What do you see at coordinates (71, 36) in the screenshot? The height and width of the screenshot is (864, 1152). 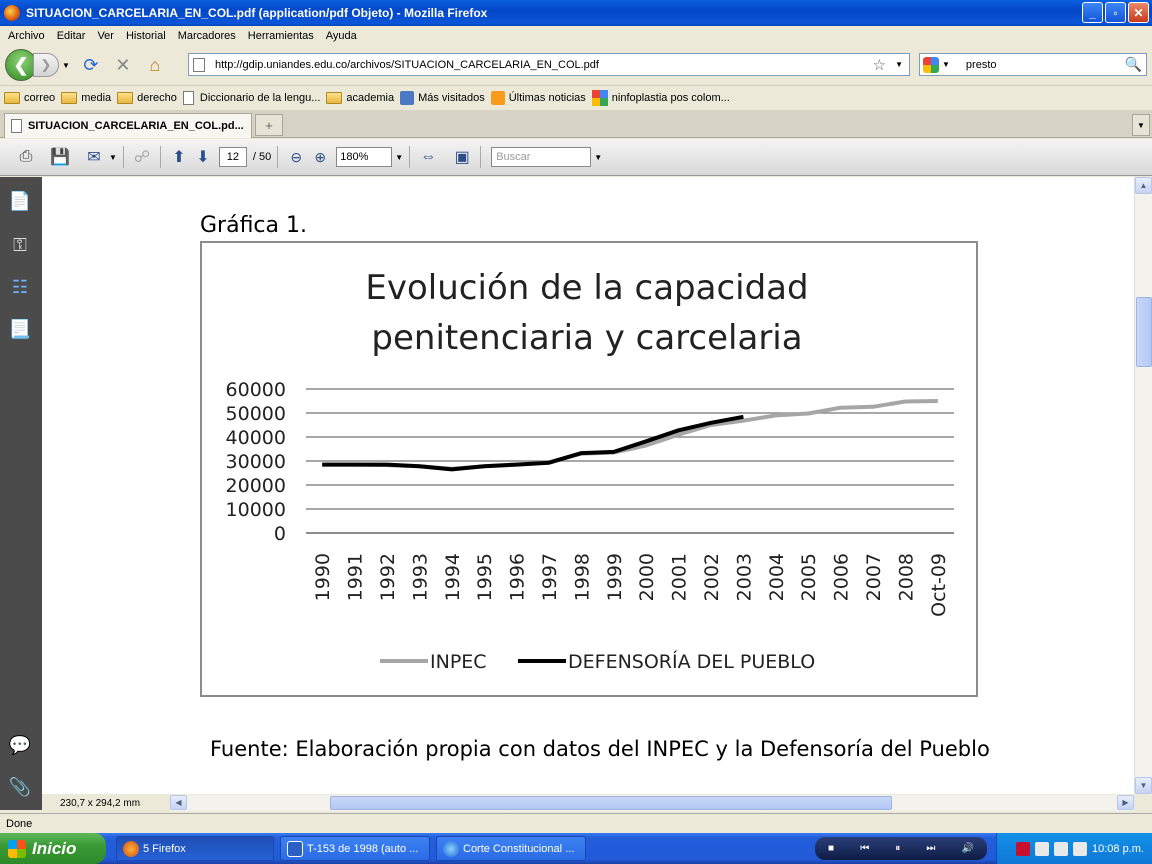 I see `menu-editar: Editar` at bounding box center [71, 36].